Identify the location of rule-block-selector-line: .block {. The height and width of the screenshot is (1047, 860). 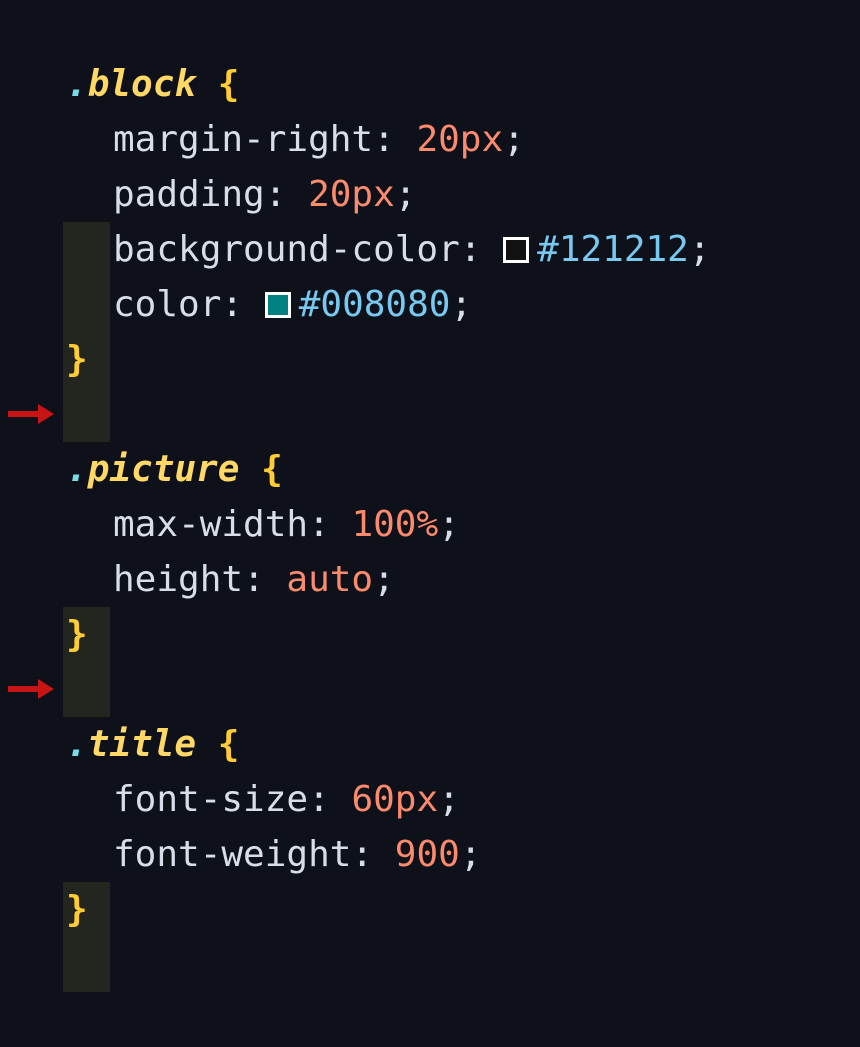
(430, 84).